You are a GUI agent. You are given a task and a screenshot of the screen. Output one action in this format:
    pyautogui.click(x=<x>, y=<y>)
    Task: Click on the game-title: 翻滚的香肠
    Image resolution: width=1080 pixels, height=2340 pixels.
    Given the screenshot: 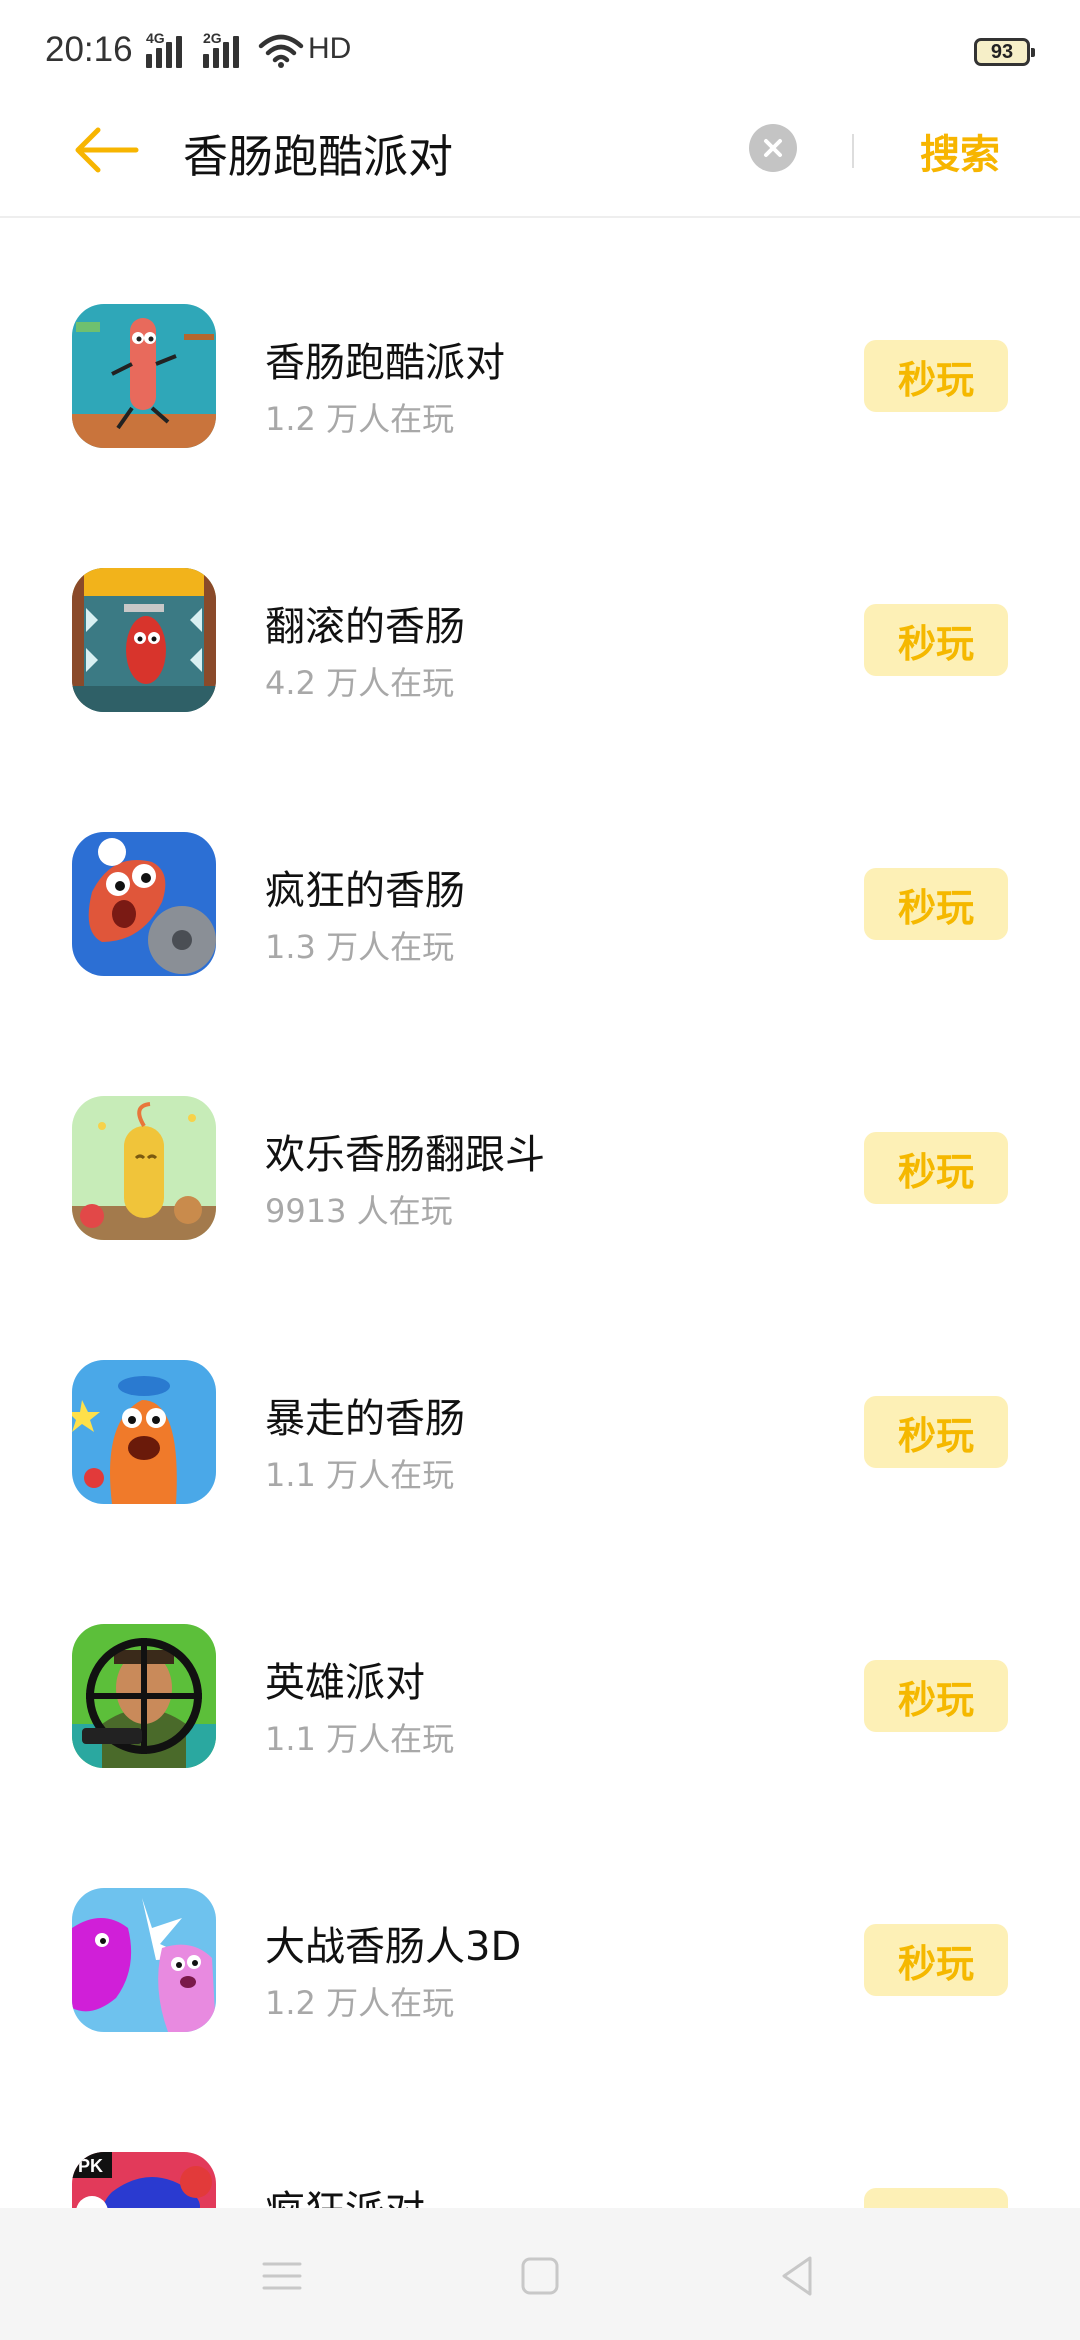 What is the action you would take?
    pyautogui.click(x=365, y=627)
    